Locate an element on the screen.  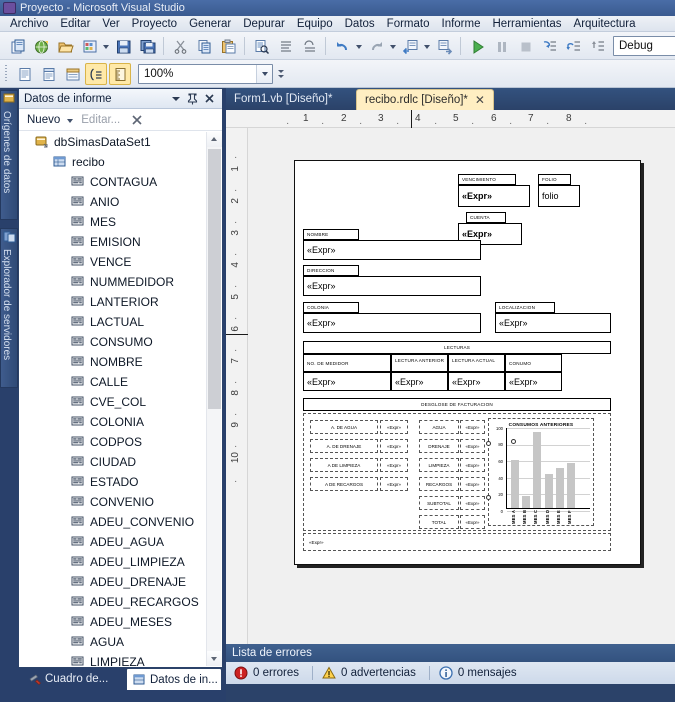
tree-node-field: ADEU_LIMPIEZA is located at coordinates (114, 562).